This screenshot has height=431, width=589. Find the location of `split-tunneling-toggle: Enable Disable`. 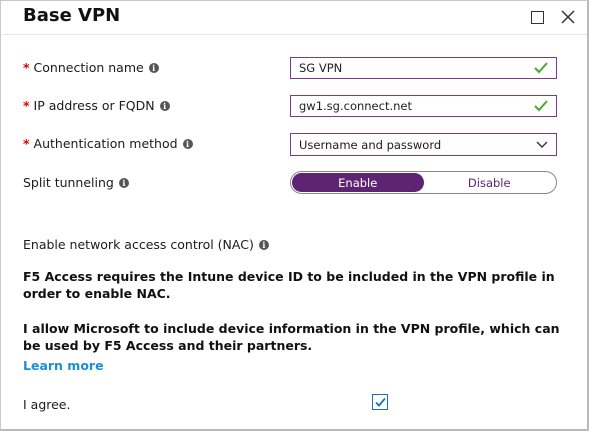

split-tunneling-toggle: Enable Disable is located at coordinates (423, 182).